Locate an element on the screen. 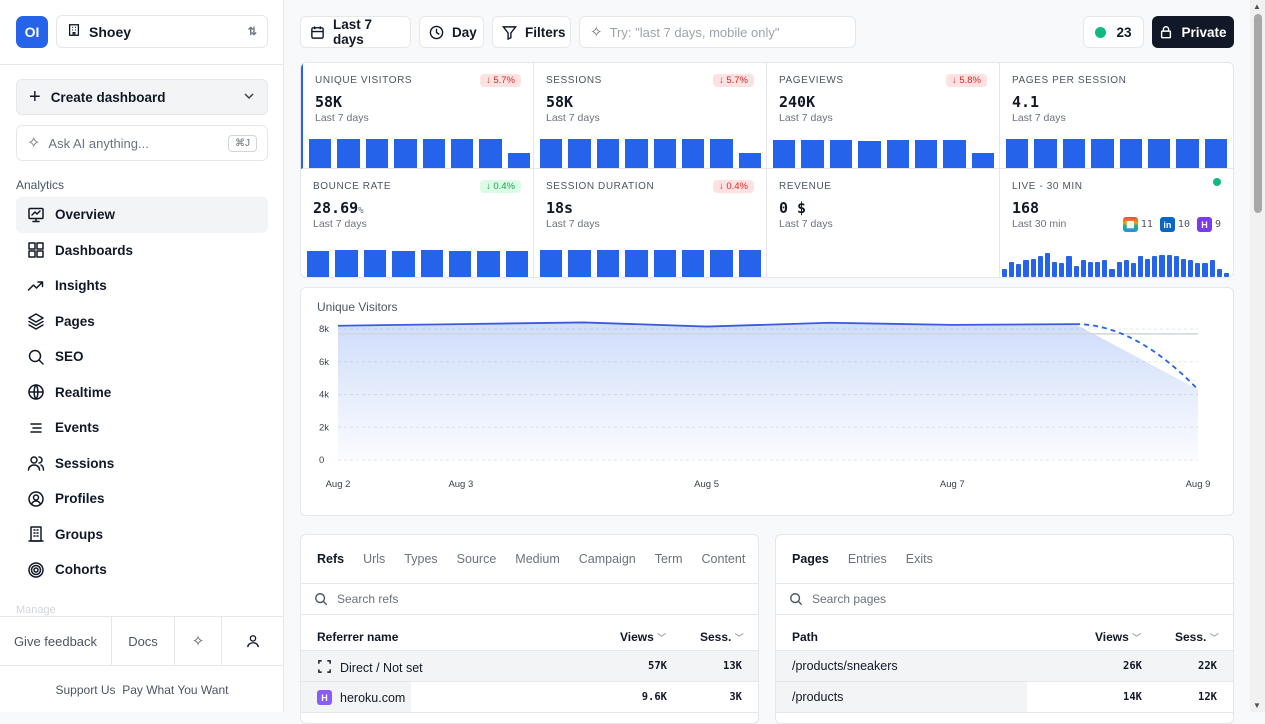 The width and height of the screenshot is (1265, 724). search-refs-input: Search refs is located at coordinates (529, 599).